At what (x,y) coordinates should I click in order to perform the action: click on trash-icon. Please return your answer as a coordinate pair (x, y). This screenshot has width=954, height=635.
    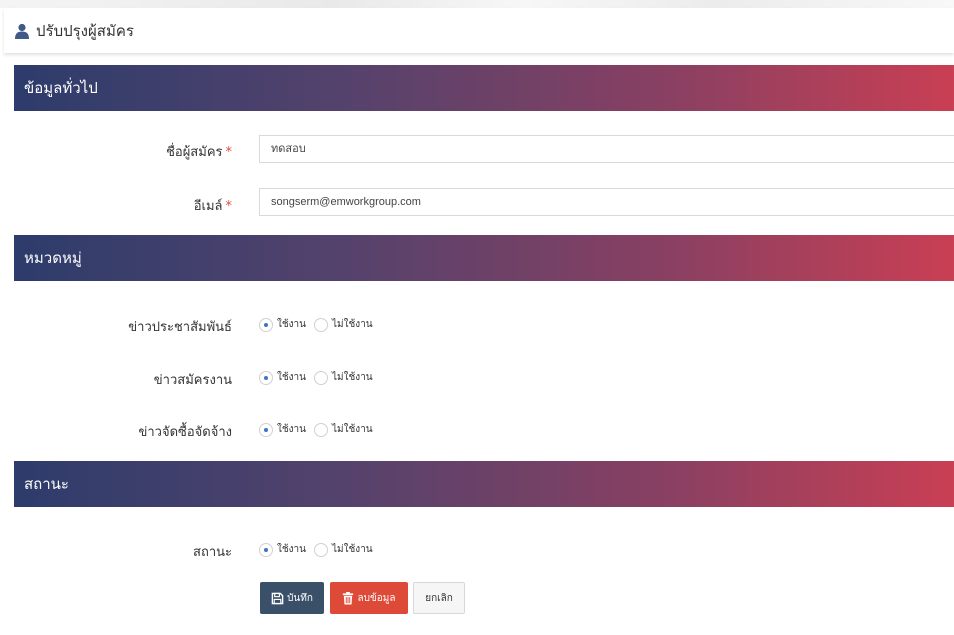
    Looking at the image, I should click on (348, 598).